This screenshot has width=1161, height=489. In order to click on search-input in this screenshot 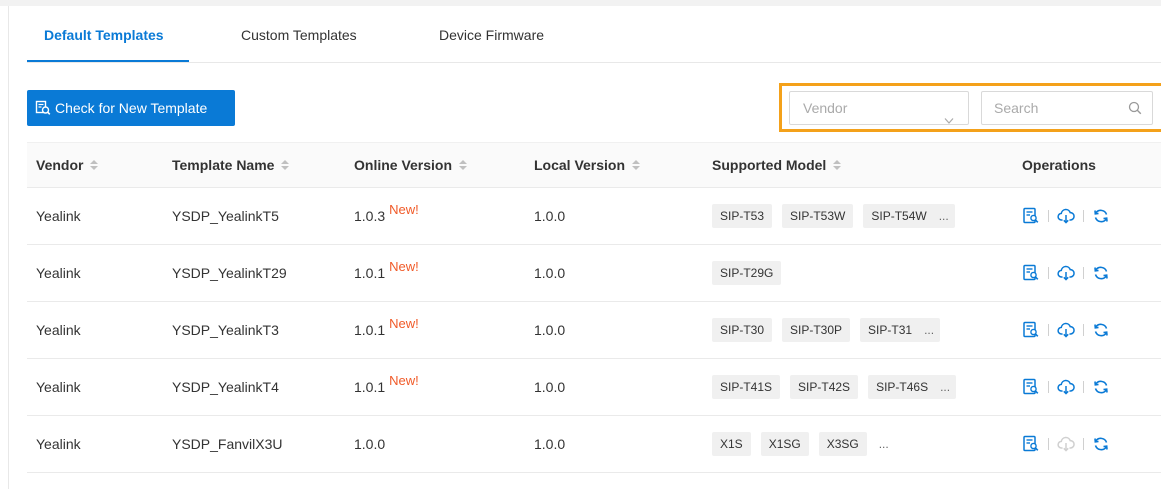, I will do `click(1052, 108)`.